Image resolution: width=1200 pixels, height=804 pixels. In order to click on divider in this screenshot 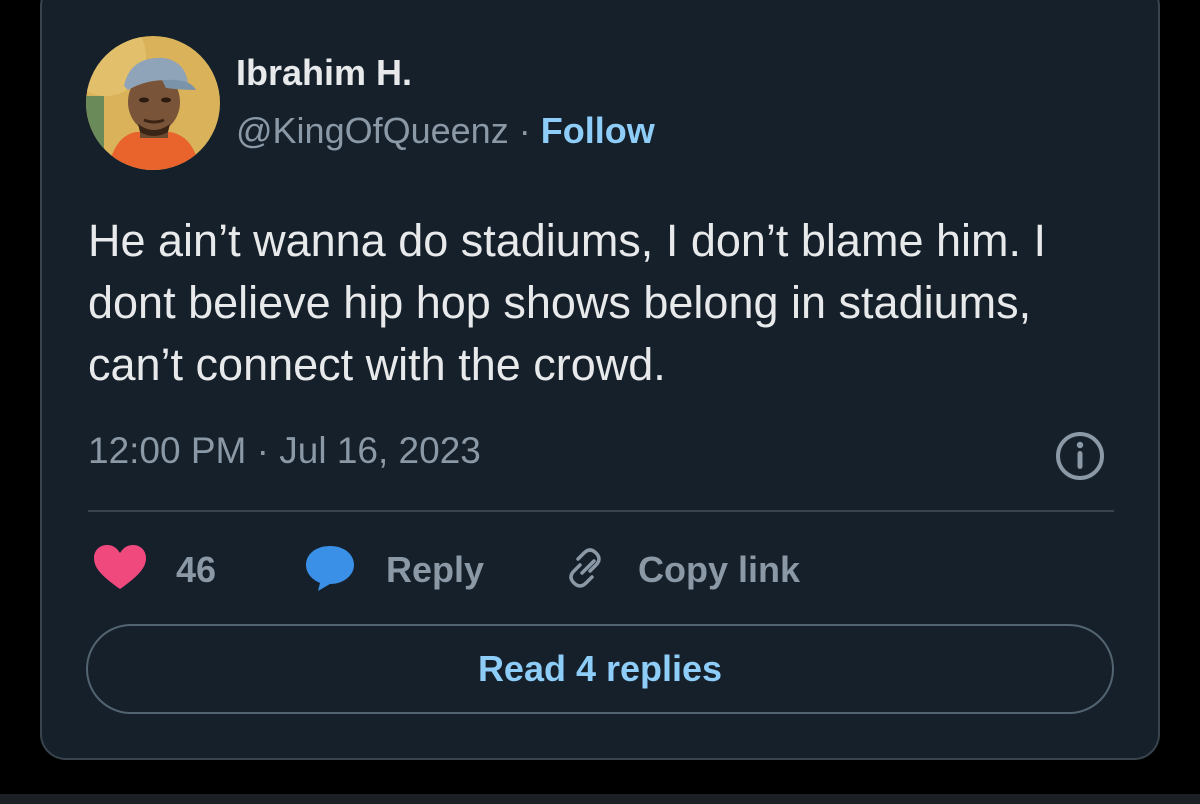, I will do `click(601, 511)`.